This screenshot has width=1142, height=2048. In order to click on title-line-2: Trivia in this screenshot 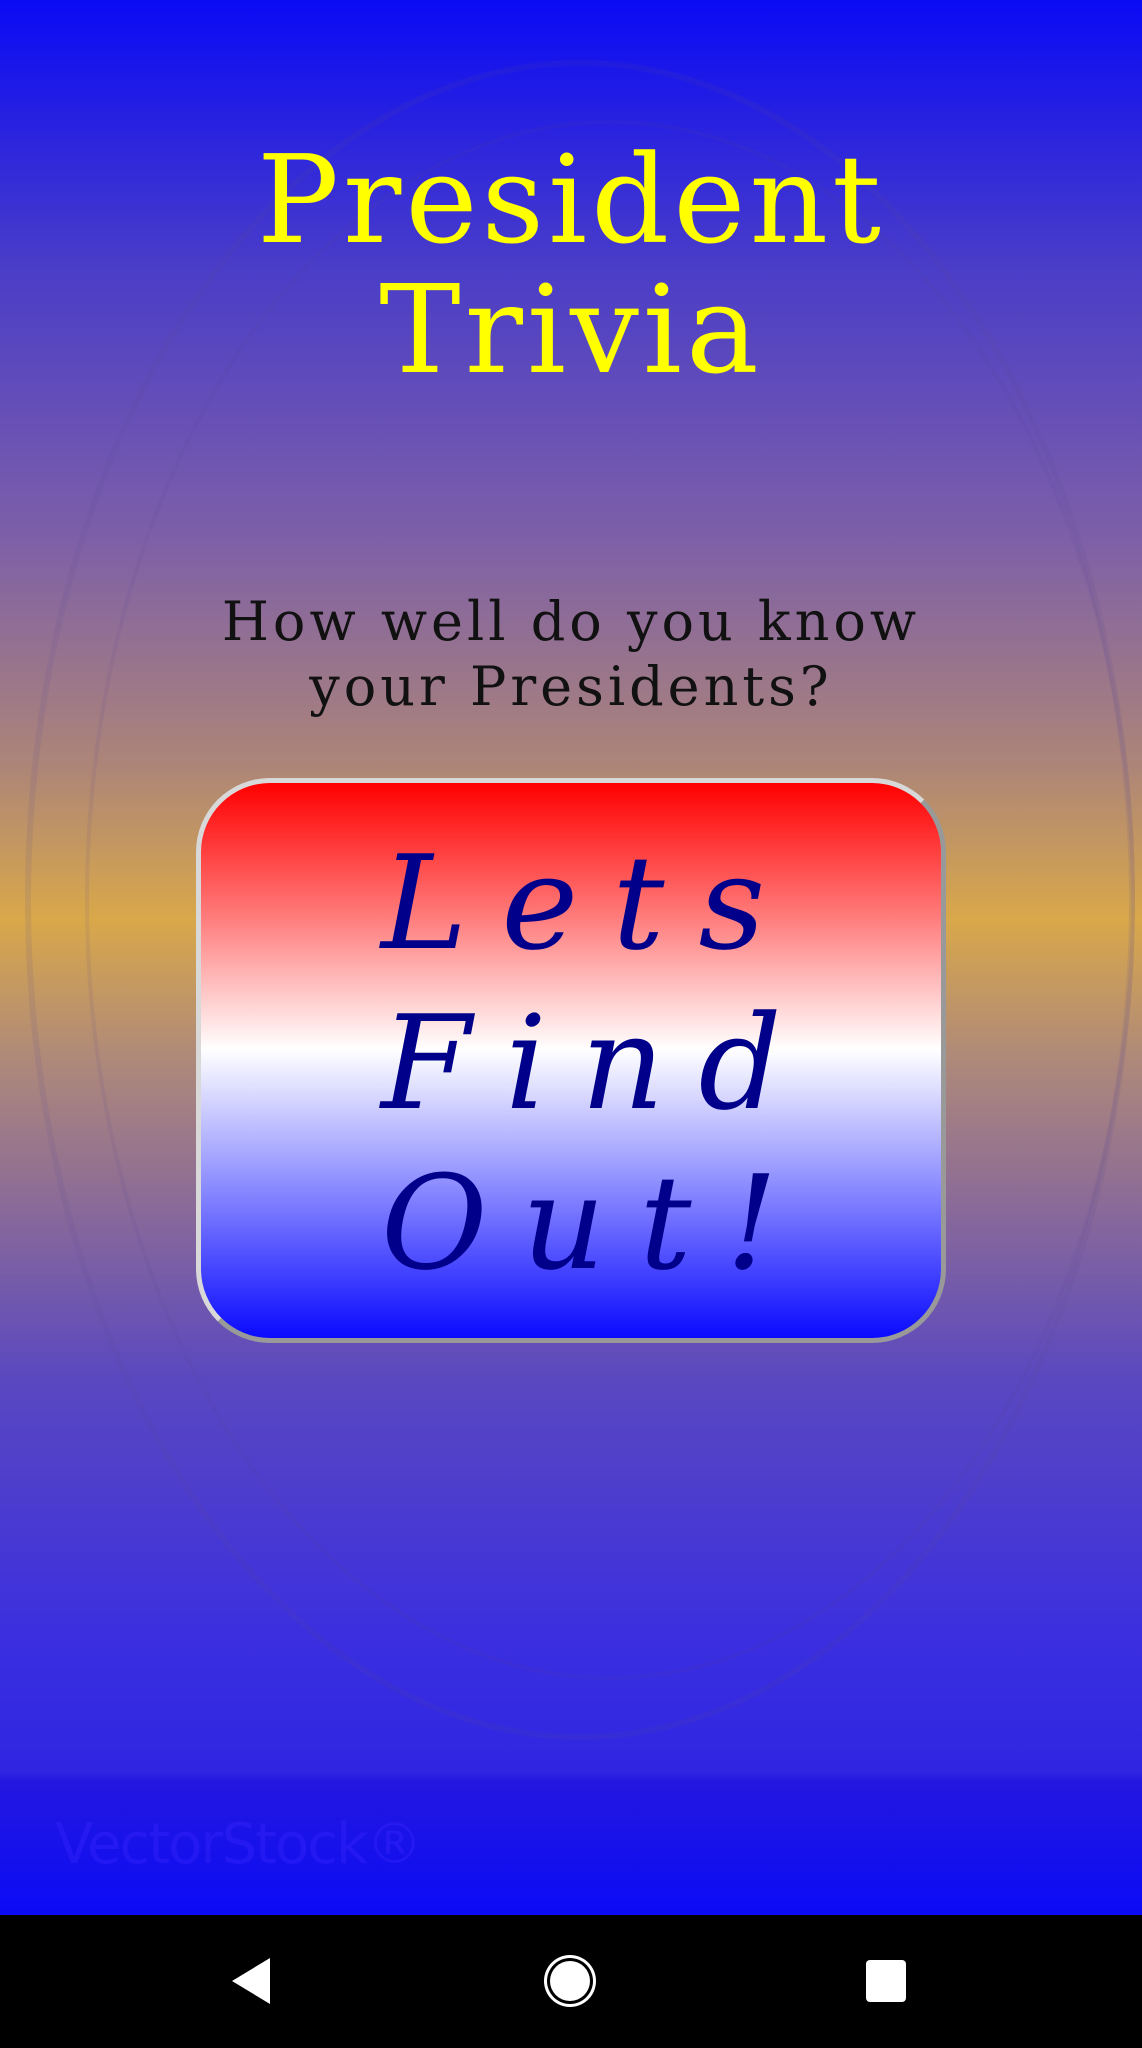, I will do `click(571, 330)`.